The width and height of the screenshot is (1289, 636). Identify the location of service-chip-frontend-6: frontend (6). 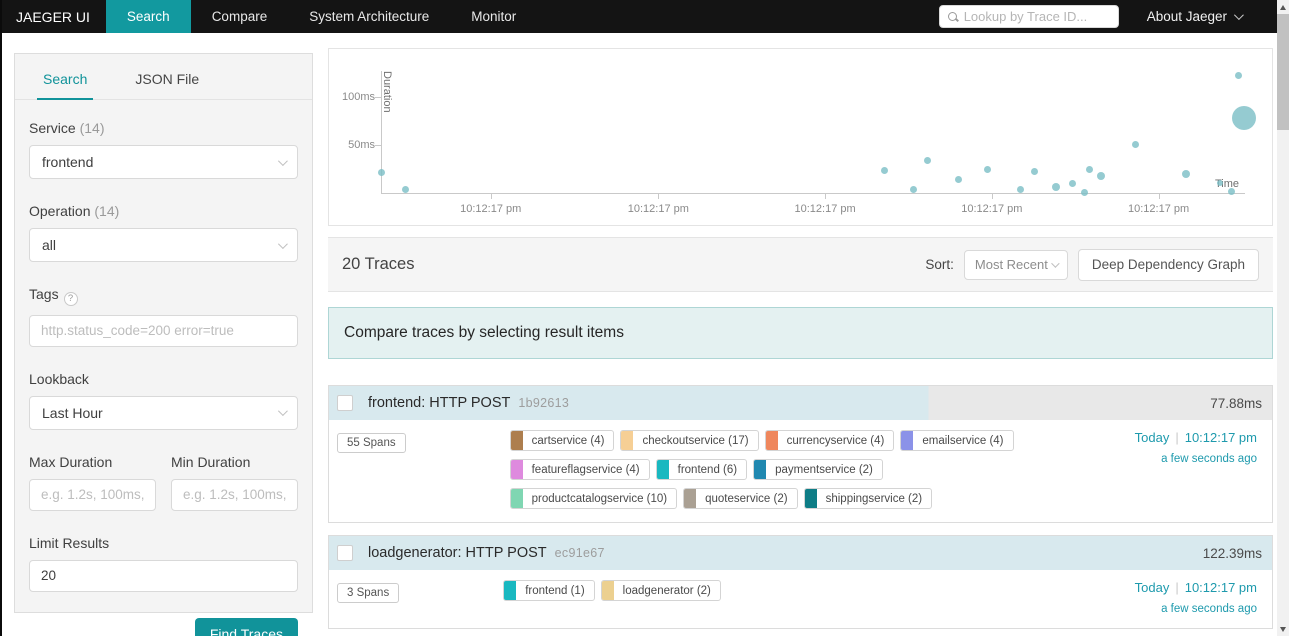
(701, 469).